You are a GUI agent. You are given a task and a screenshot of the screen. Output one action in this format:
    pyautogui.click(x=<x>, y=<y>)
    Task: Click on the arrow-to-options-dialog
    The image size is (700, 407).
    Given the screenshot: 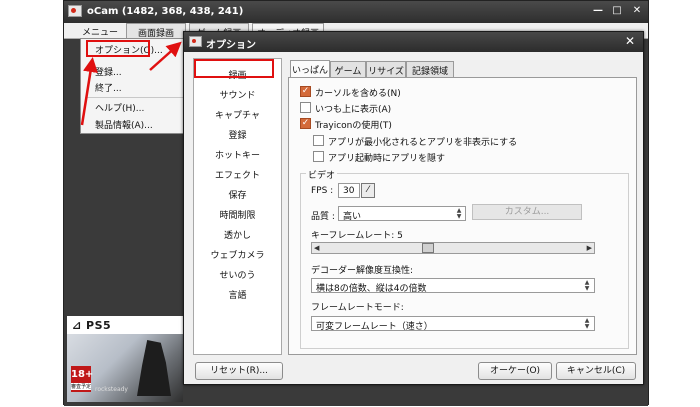 What is the action you would take?
    pyautogui.click(x=165, y=56)
    